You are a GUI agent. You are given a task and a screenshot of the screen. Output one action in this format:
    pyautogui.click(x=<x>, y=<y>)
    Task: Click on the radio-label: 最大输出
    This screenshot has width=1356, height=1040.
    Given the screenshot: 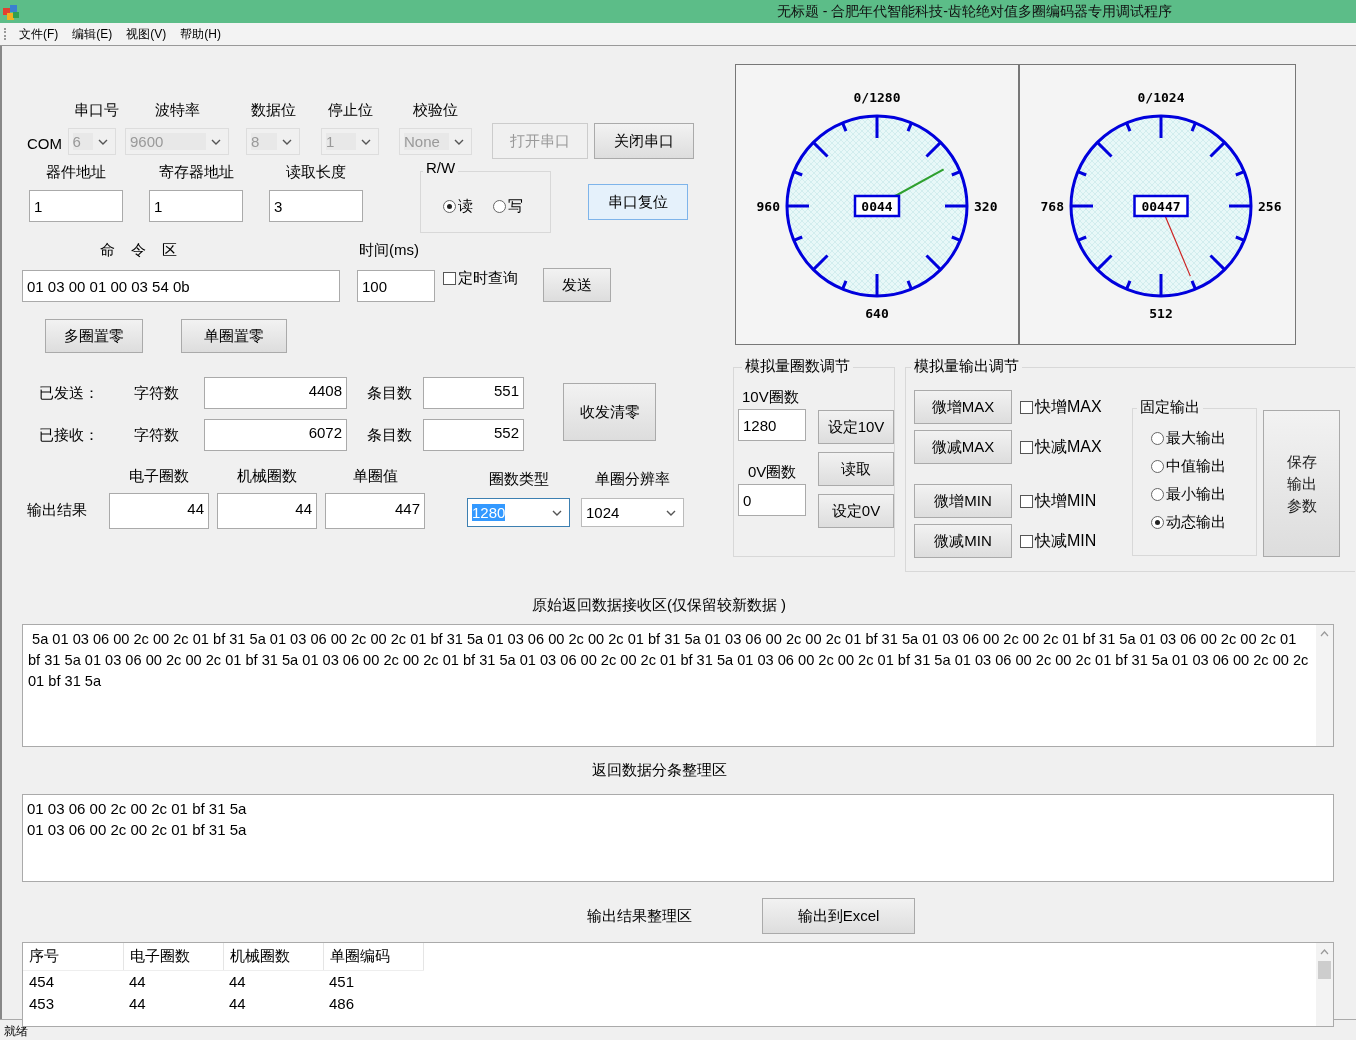 What is the action you would take?
    pyautogui.click(x=1196, y=438)
    